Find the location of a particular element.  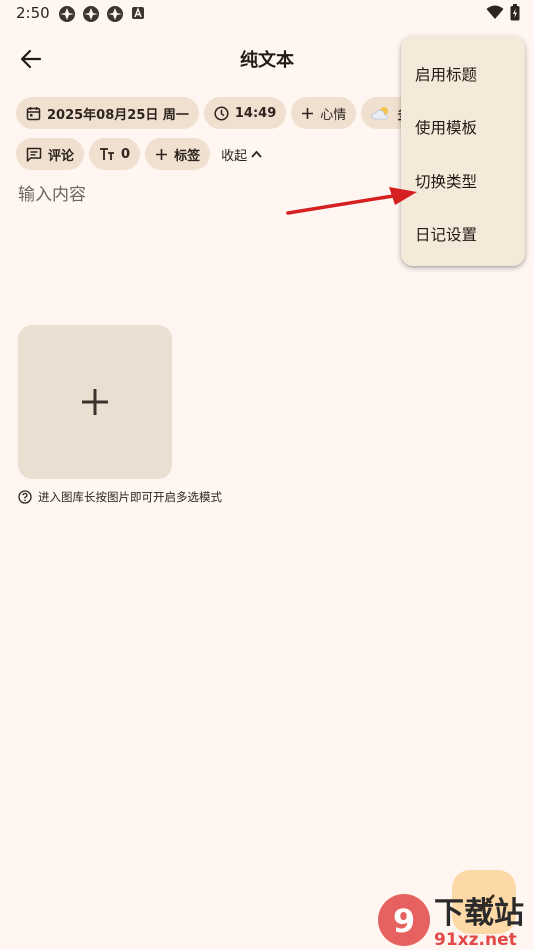

clock-icon is located at coordinates (221, 113).